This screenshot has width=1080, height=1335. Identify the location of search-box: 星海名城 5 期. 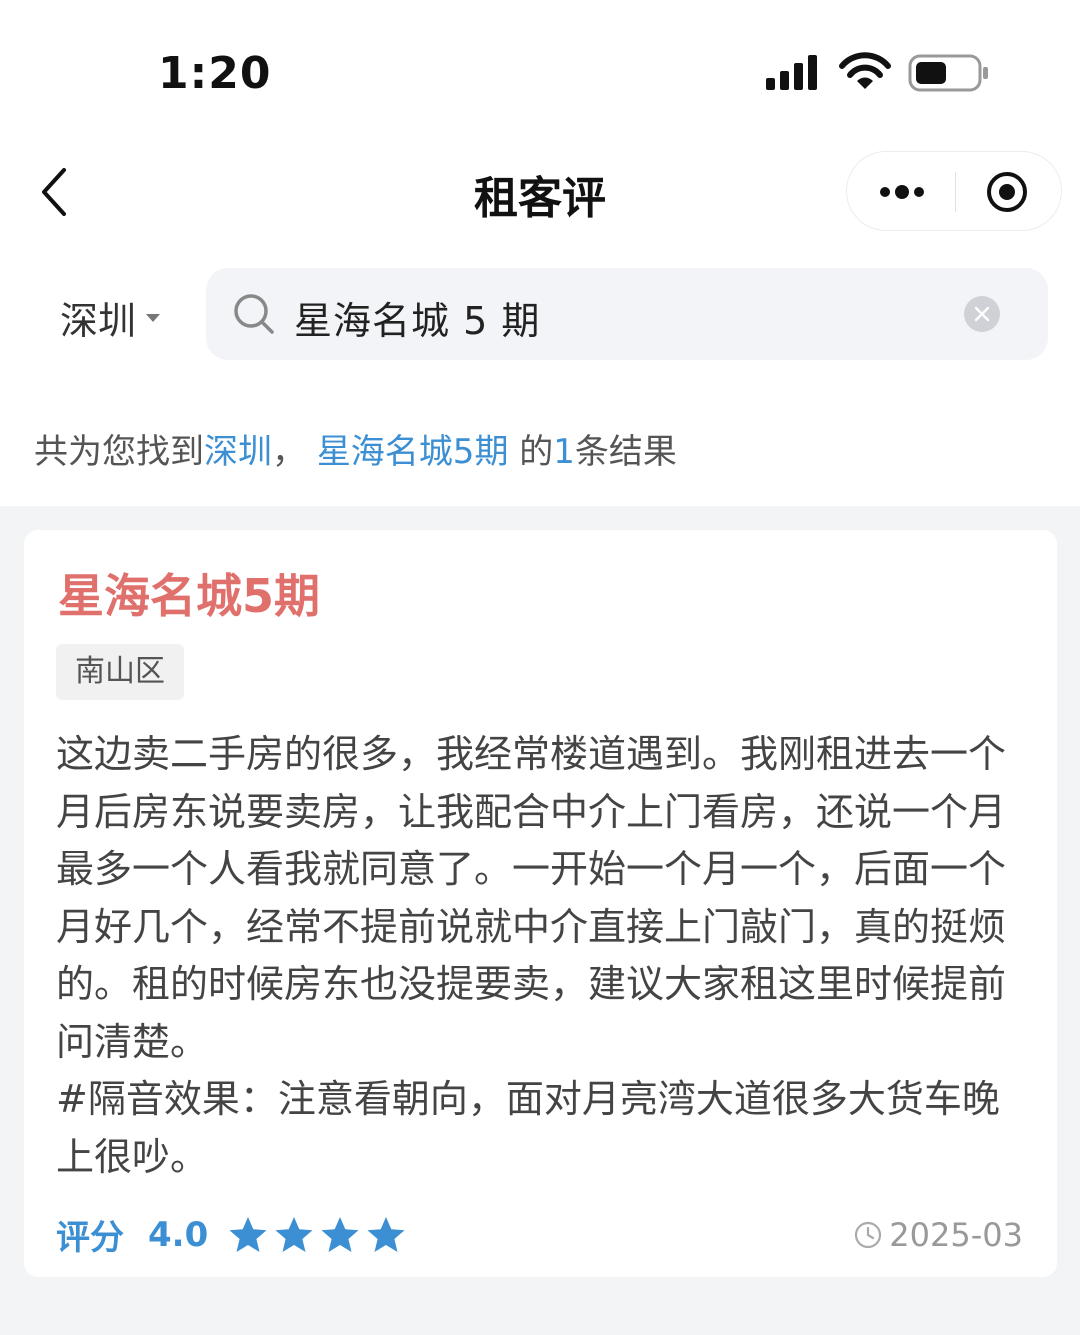
(627, 314).